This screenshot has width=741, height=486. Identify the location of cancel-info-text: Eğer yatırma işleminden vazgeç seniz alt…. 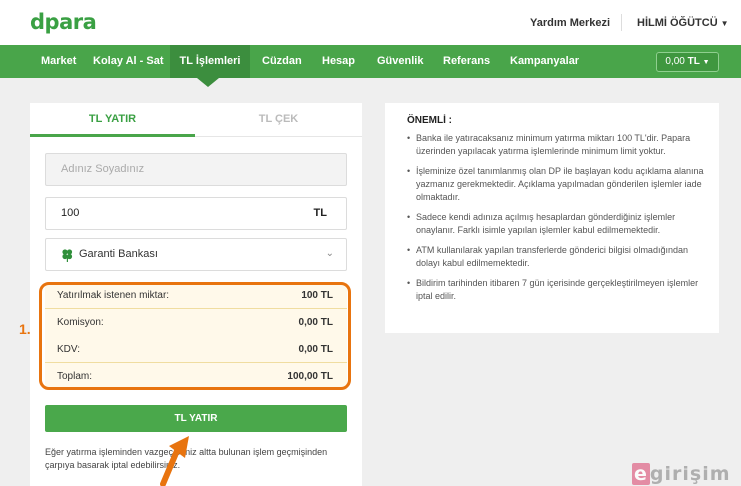
(186, 458).